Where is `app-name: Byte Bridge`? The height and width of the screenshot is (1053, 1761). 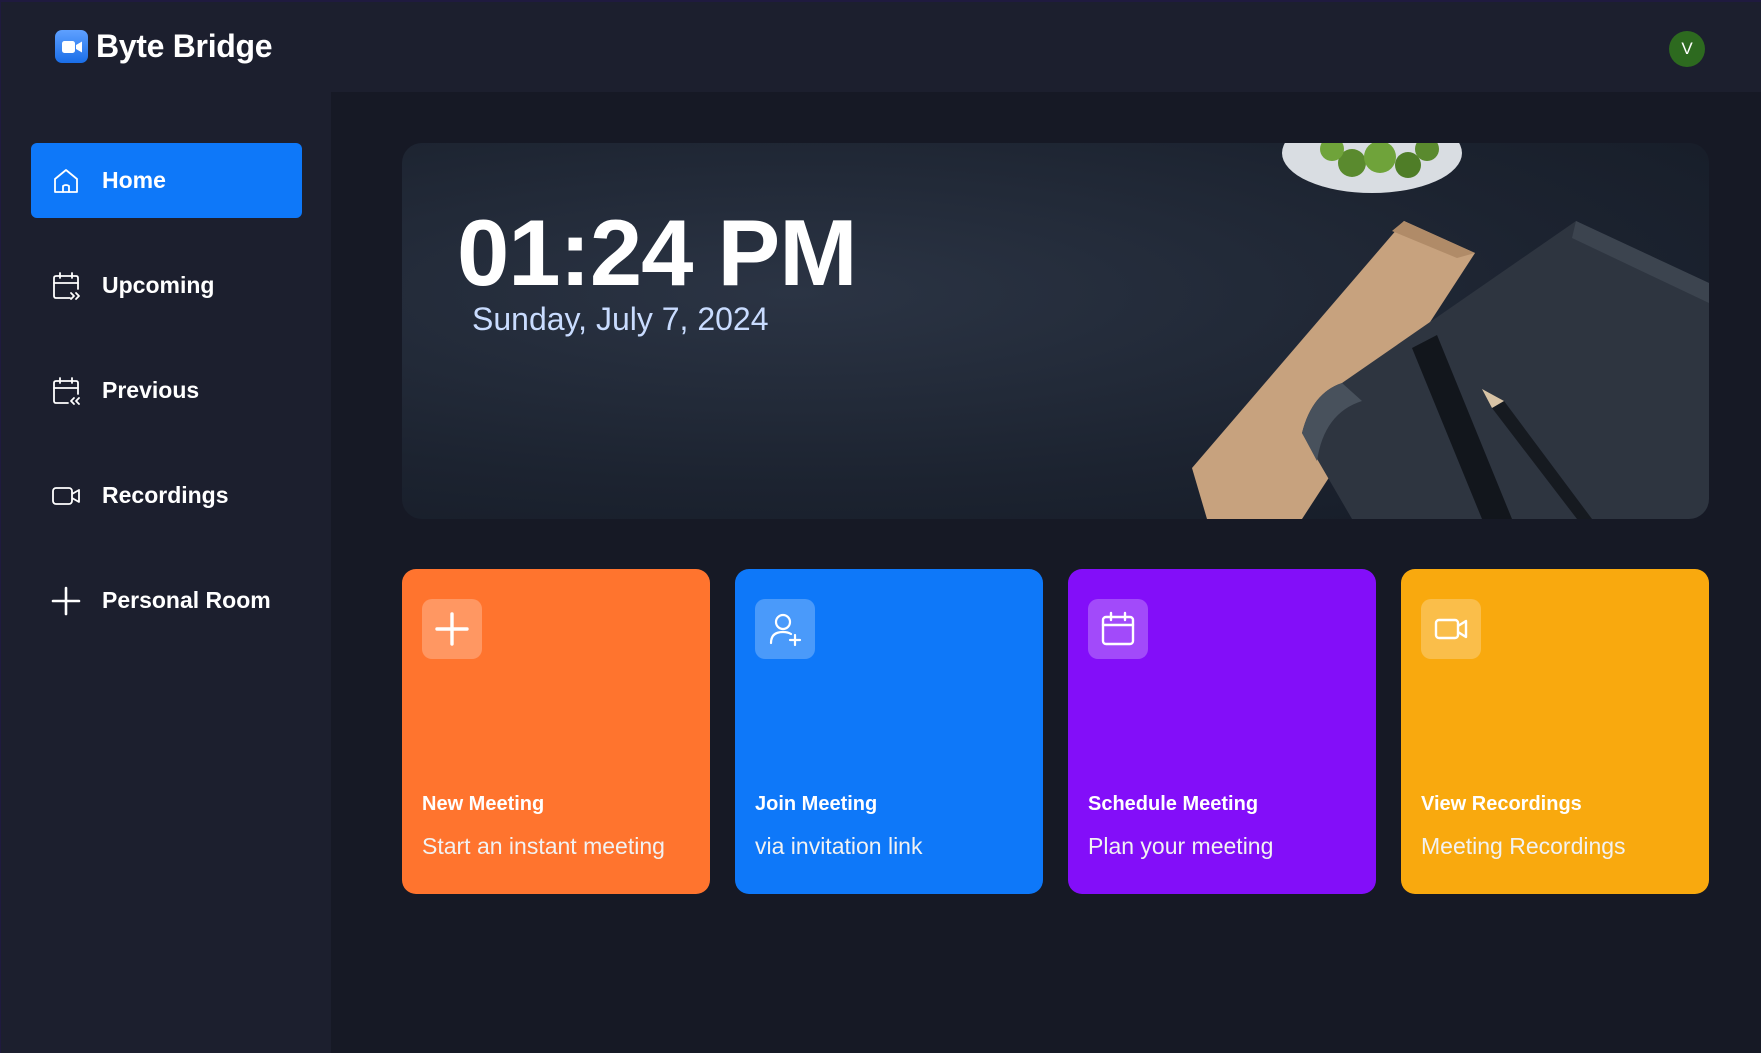 app-name: Byte Bridge is located at coordinates (184, 46).